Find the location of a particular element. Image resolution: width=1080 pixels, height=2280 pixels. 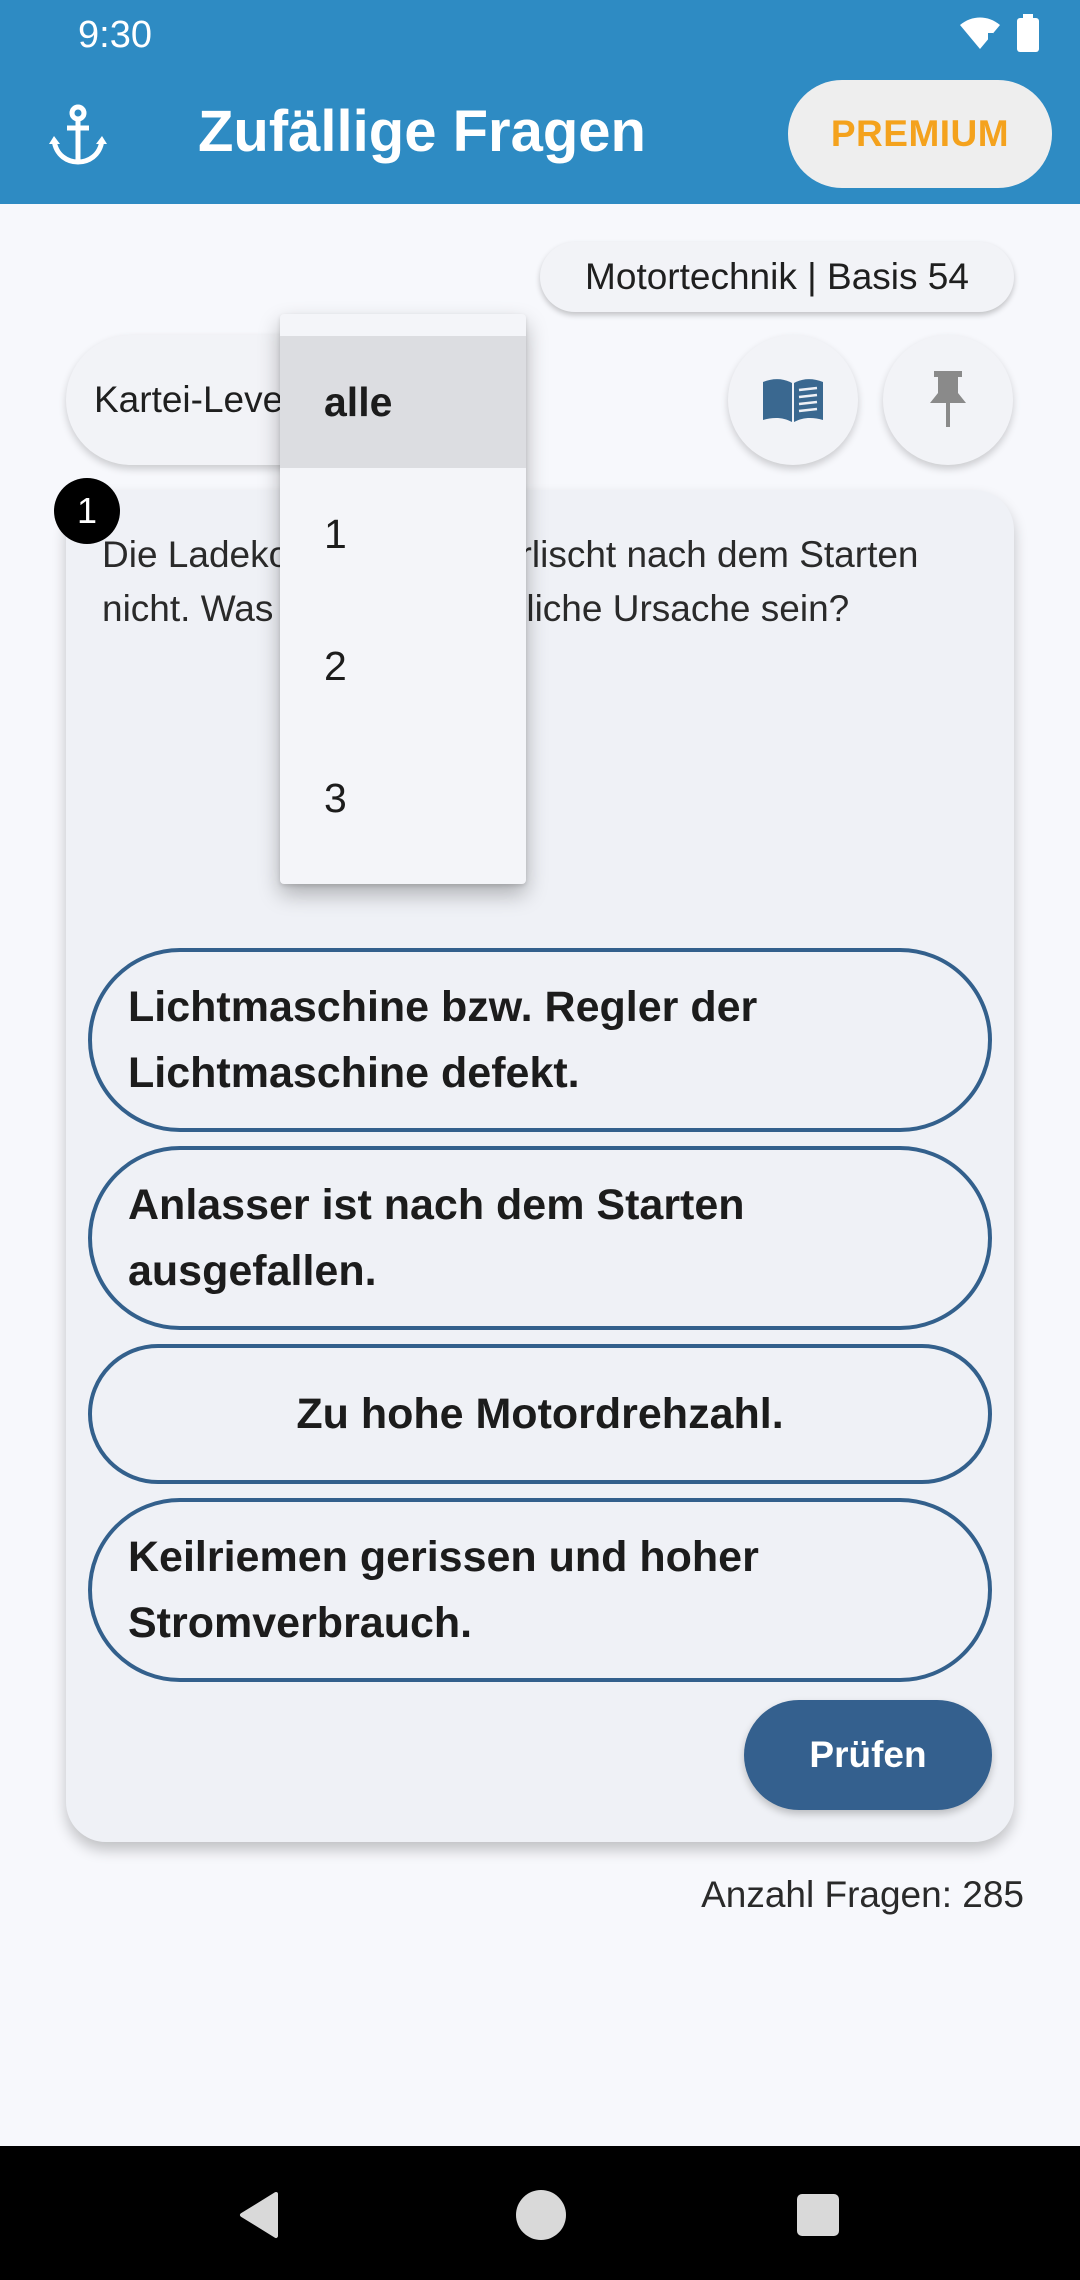

status-icons is located at coordinates (999, 33).